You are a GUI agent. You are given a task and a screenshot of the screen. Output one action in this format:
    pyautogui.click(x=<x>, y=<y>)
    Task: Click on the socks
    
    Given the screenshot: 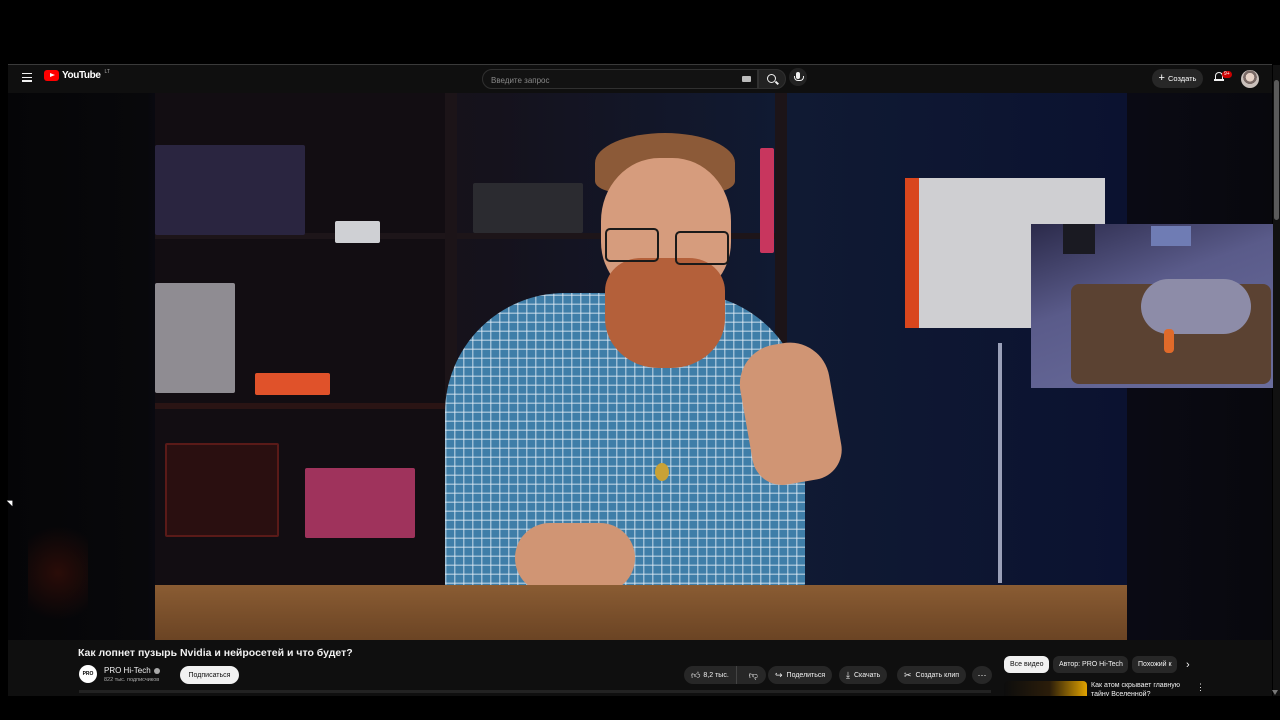 What is the action you would take?
    pyautogui.click(x=1169, y=341)
    